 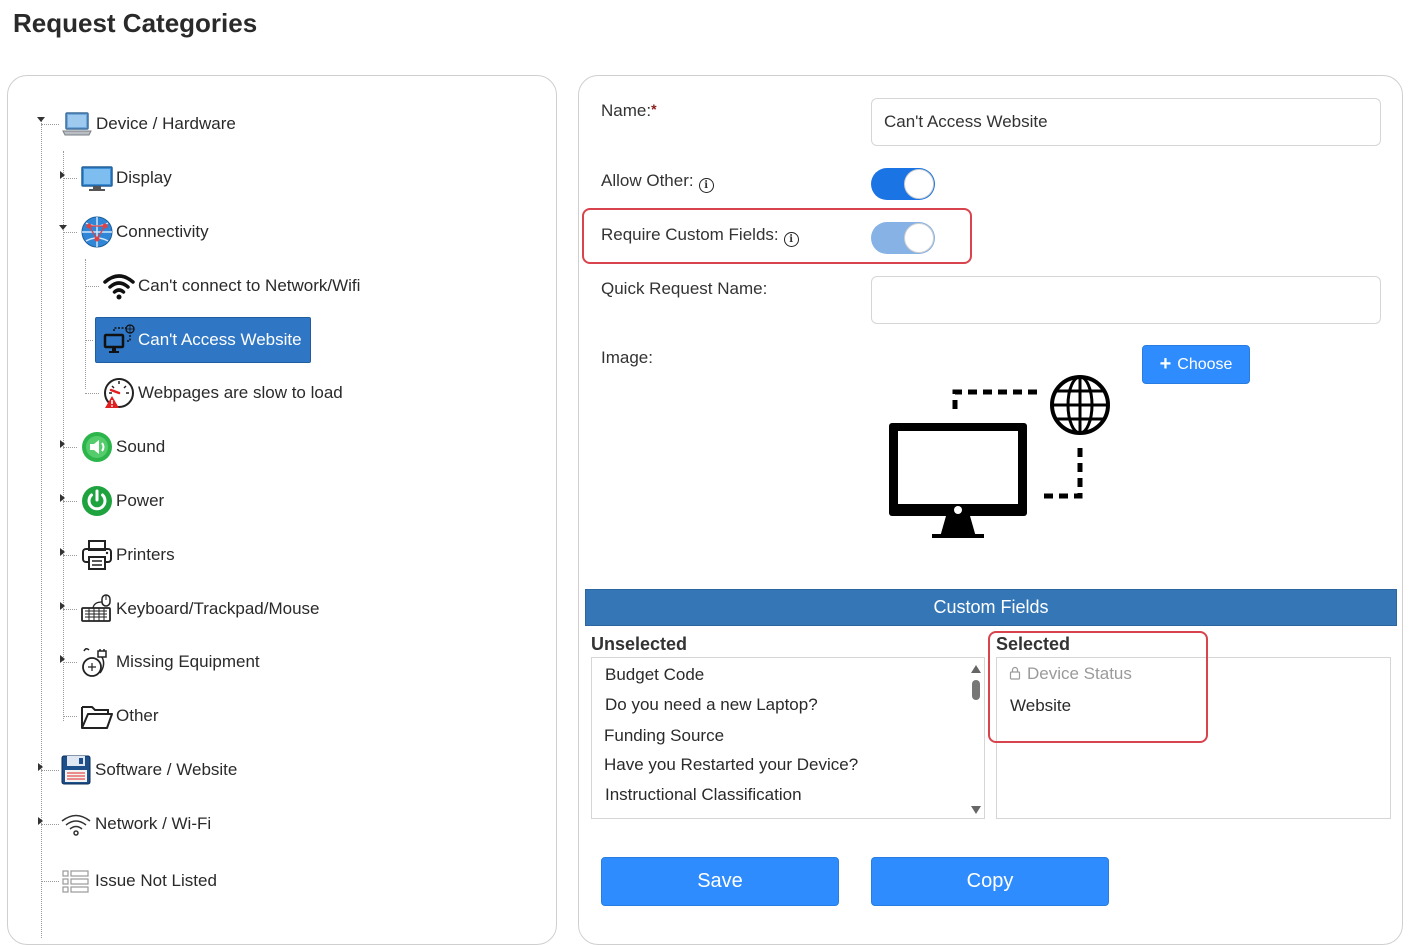 I want to click on expand-toggle-sound, so click(x=62, y=444).